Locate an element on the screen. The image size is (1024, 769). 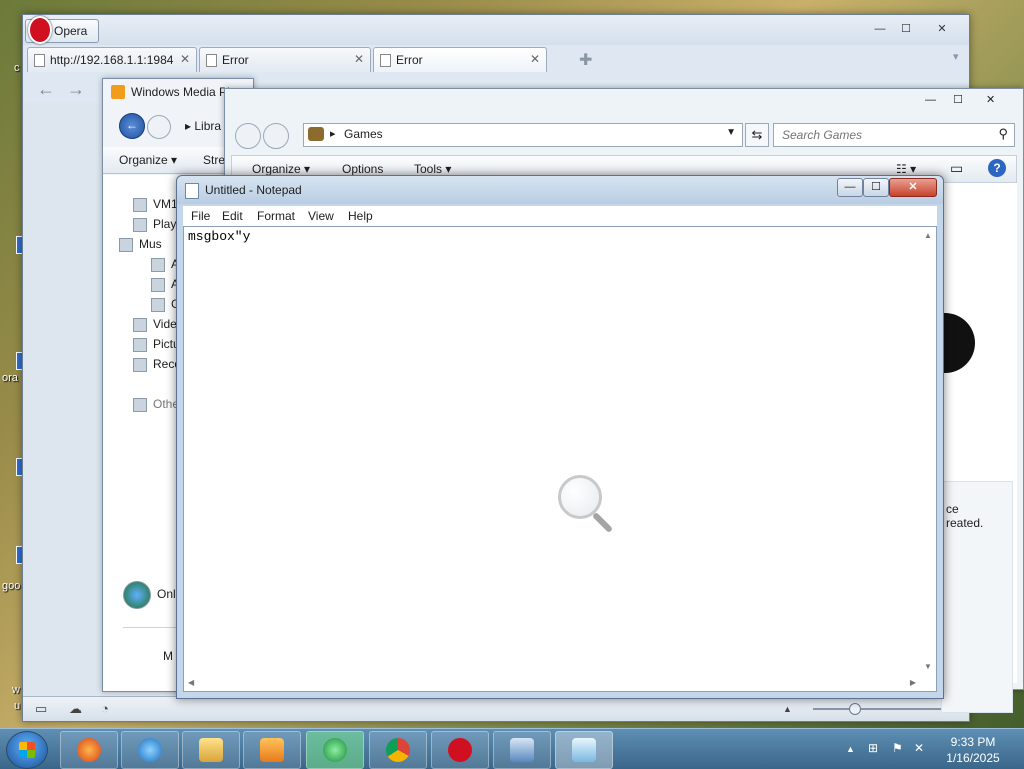
nav-item-music: Mus is located at coordinates (140, 244).